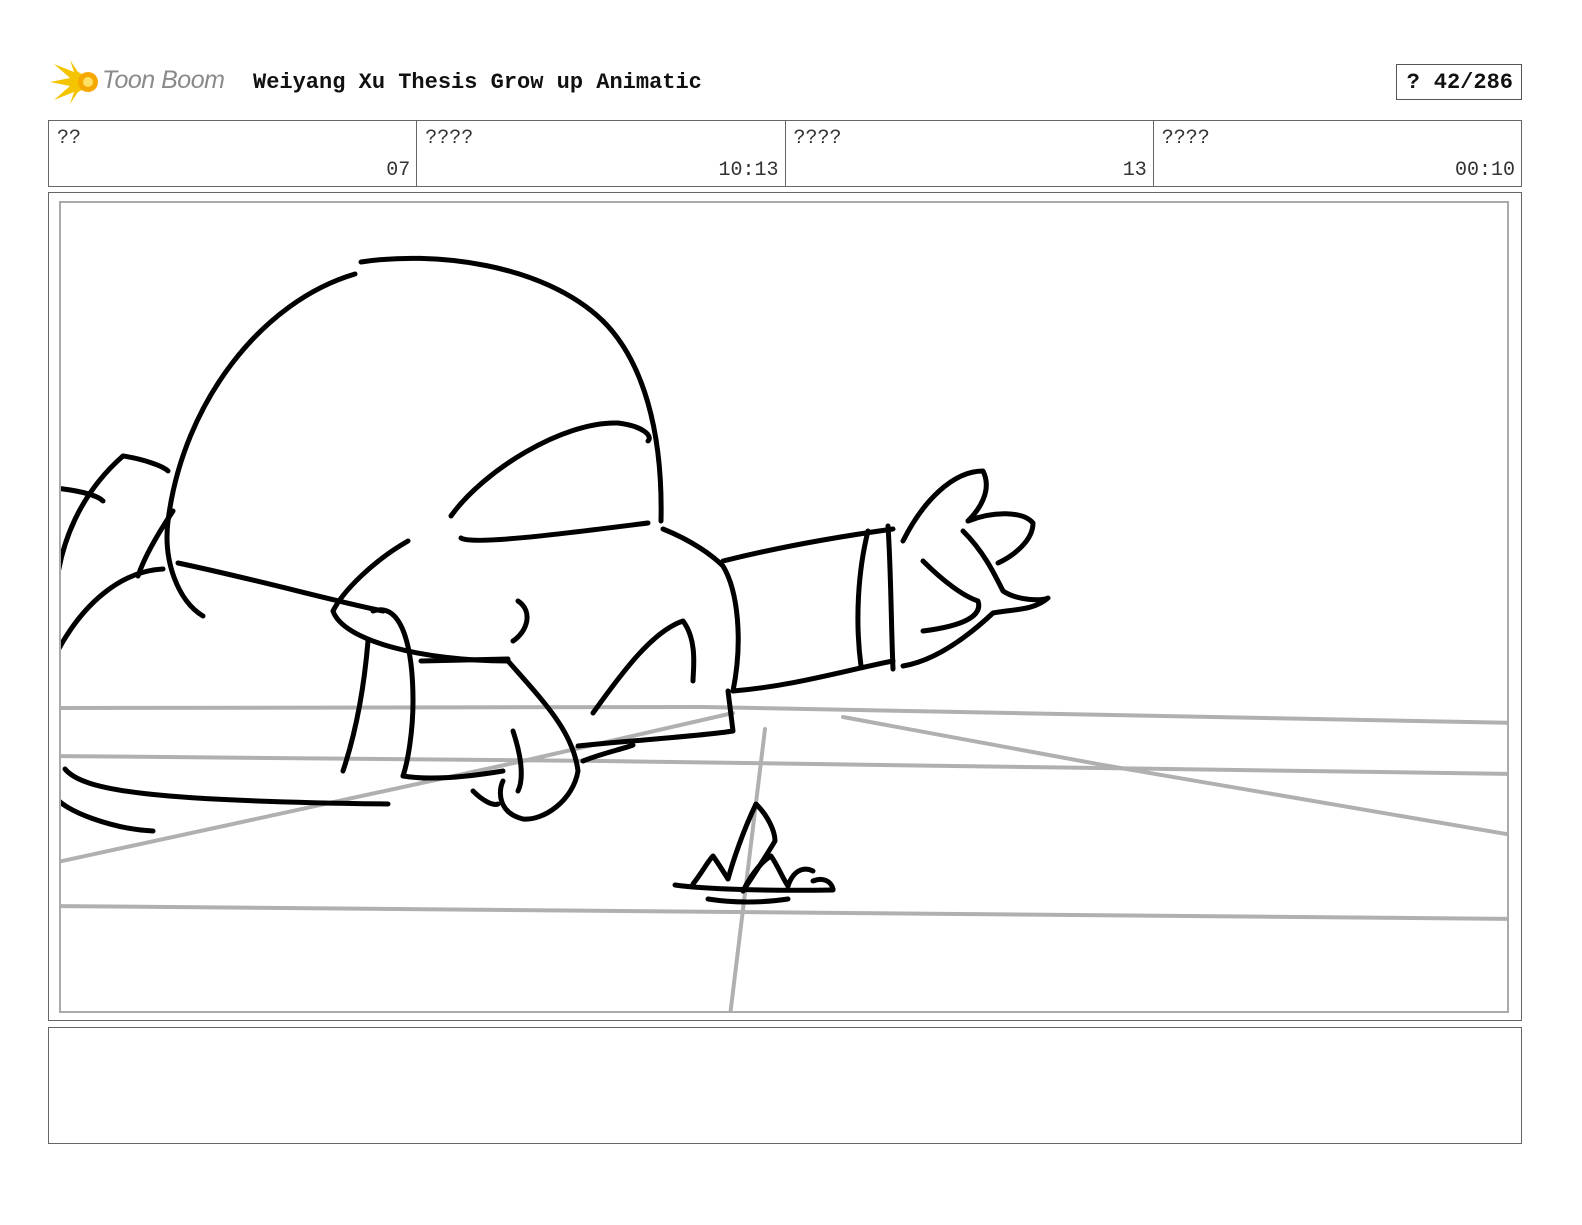 The height and width of the screenshot is (1225, 1582). Describe the element at coordinates (477, 82) in the screenshot. I see `project-title: Weiyang Xu Thesis Grow up Animatic` at that location.